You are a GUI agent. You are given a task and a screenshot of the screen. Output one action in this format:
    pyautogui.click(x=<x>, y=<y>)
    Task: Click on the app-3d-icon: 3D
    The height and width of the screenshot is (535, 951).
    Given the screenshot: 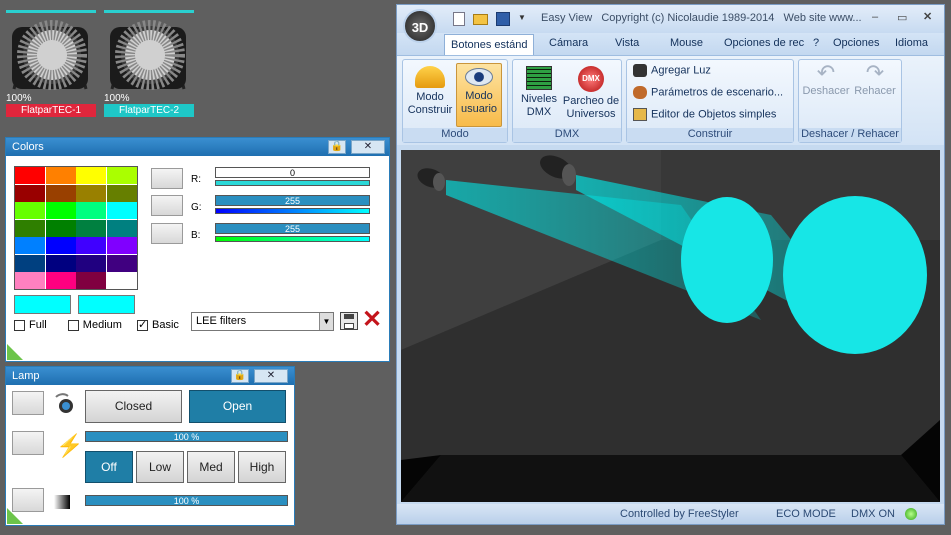 What is the action you would take?
    pyautogui.click(x=420, y=26)
    